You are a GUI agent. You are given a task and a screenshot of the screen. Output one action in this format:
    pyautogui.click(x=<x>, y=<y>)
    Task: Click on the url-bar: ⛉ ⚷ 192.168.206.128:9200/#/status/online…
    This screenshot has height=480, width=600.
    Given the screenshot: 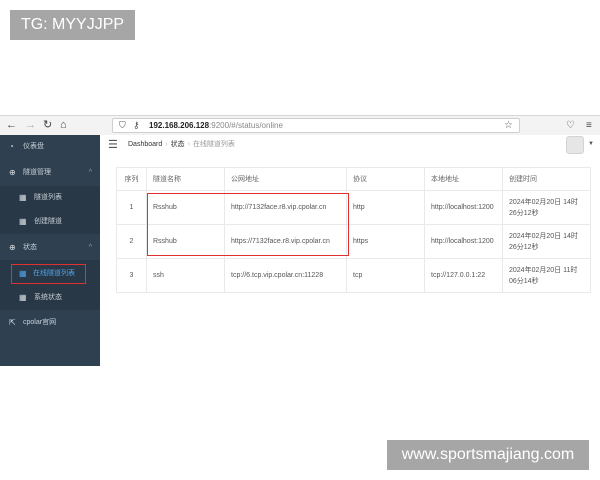 What is the action you would take?
    pyautogui.click(x=316, y=125)
    